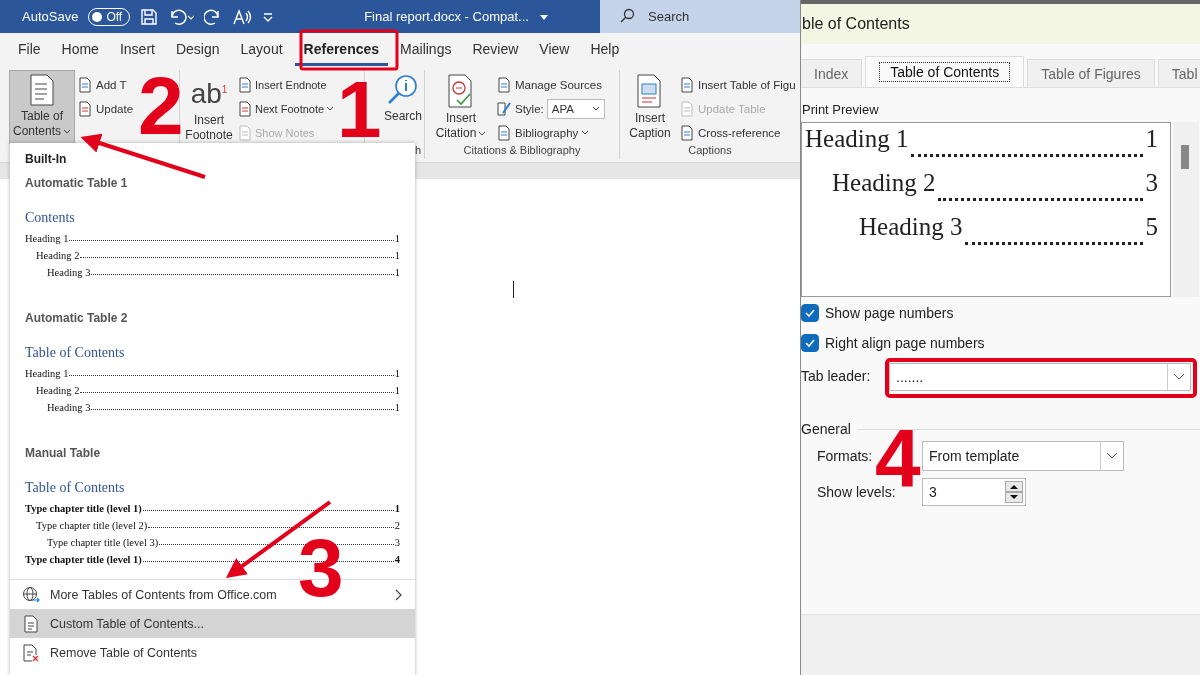  I want to click on menu-item: Remove Table of Contents, so click(212, 652).